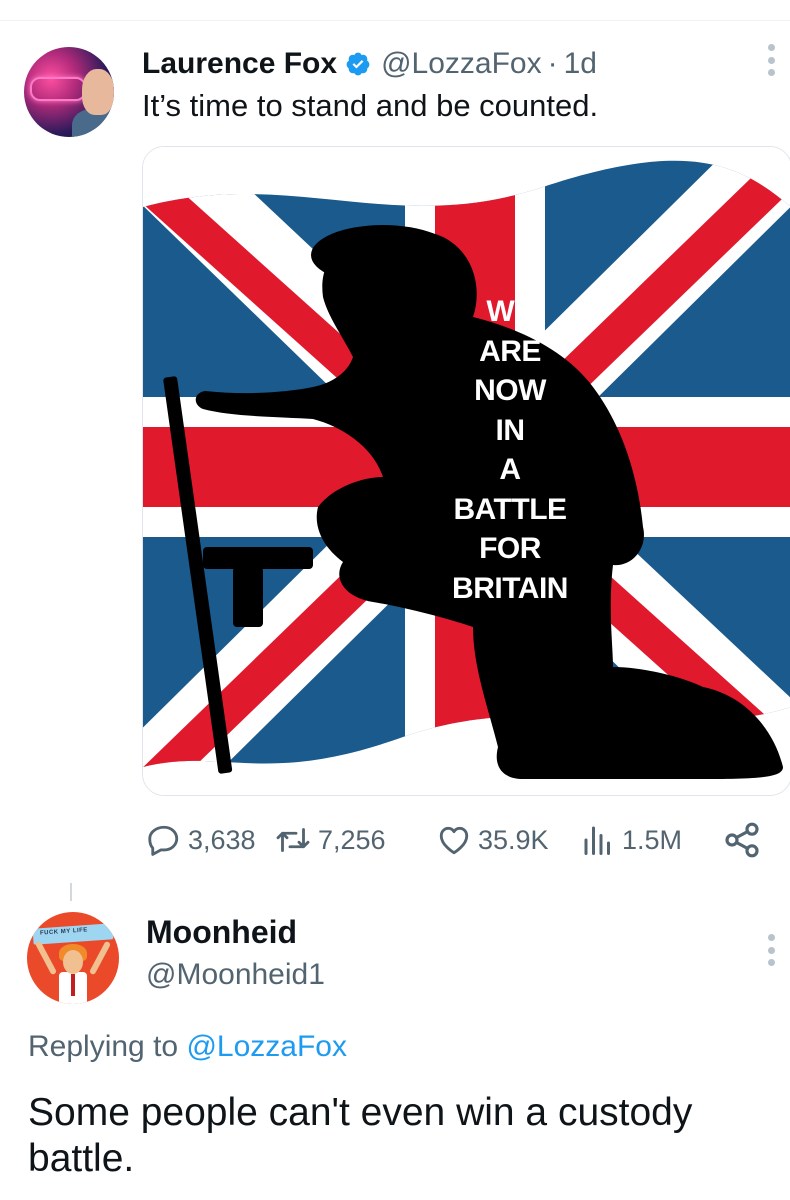 Image resolution: width=790 pixels, height=1200 pixels. I want to click on replying-prefix: Replying to, so click(103, 1046).